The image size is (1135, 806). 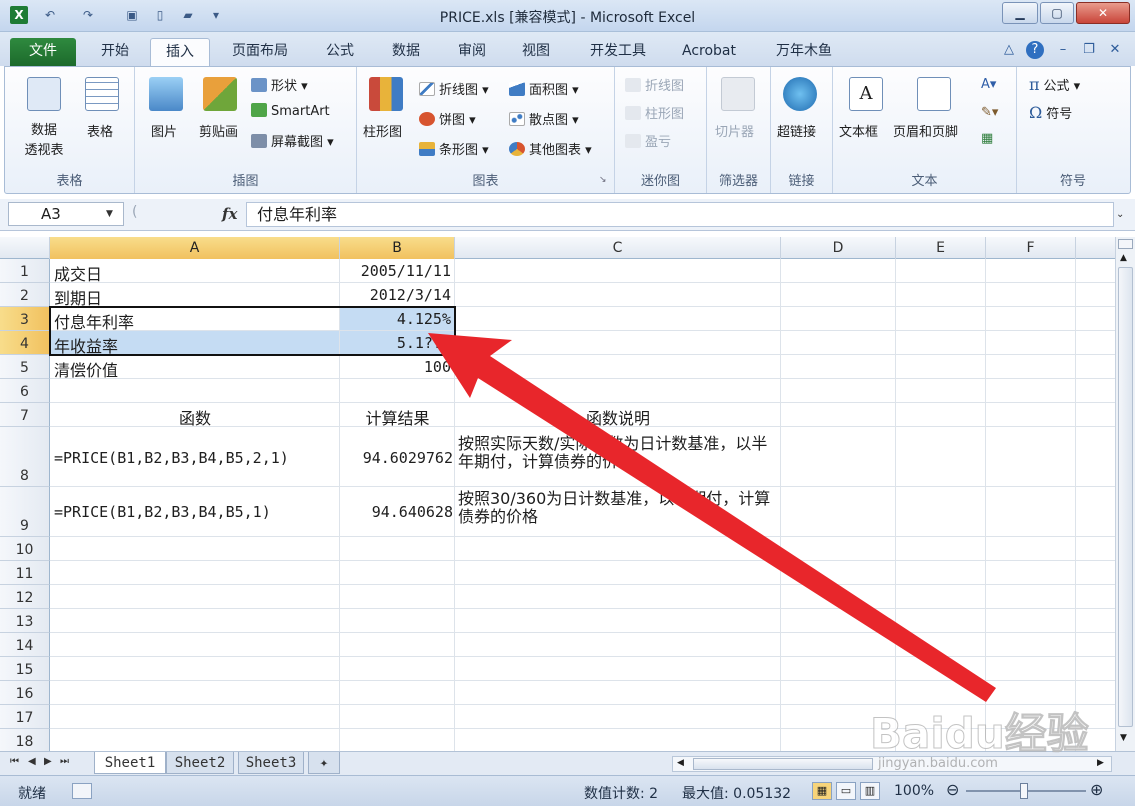 I want to click on row-header: 17, so click(x=25, y=717).